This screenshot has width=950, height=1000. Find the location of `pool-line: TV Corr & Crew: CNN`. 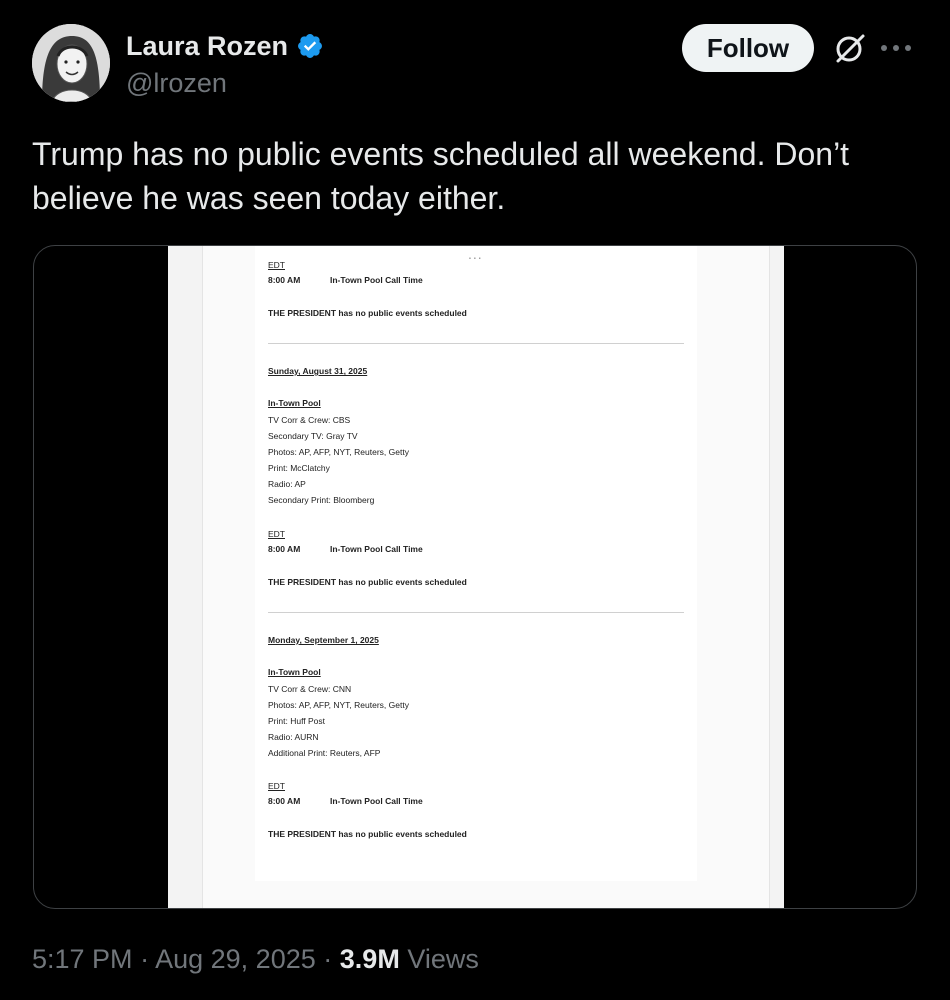

pool-line: TV Corr & Crew: CNN is located at coordinates (310, 689).